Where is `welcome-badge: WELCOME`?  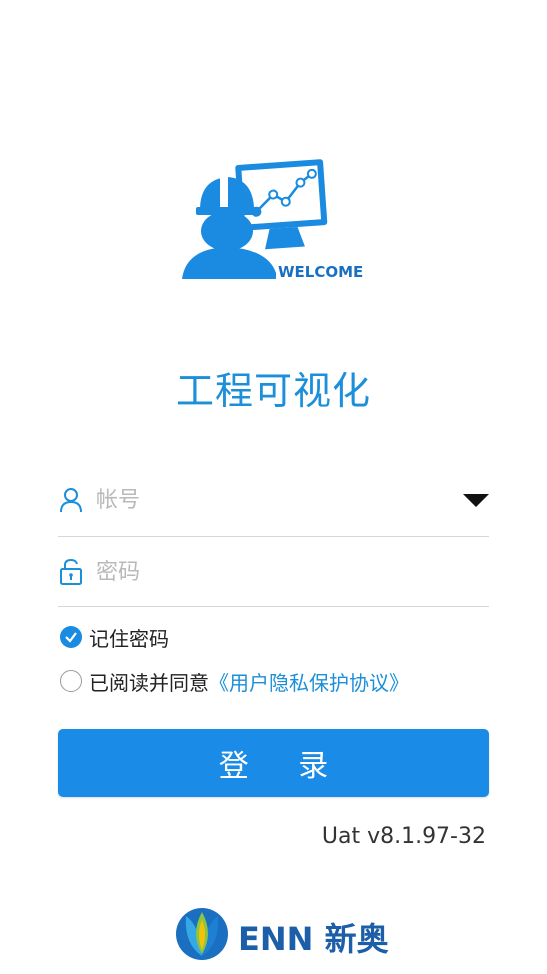 welcome-badge: WELCOME is located at coordinates (321, 272).